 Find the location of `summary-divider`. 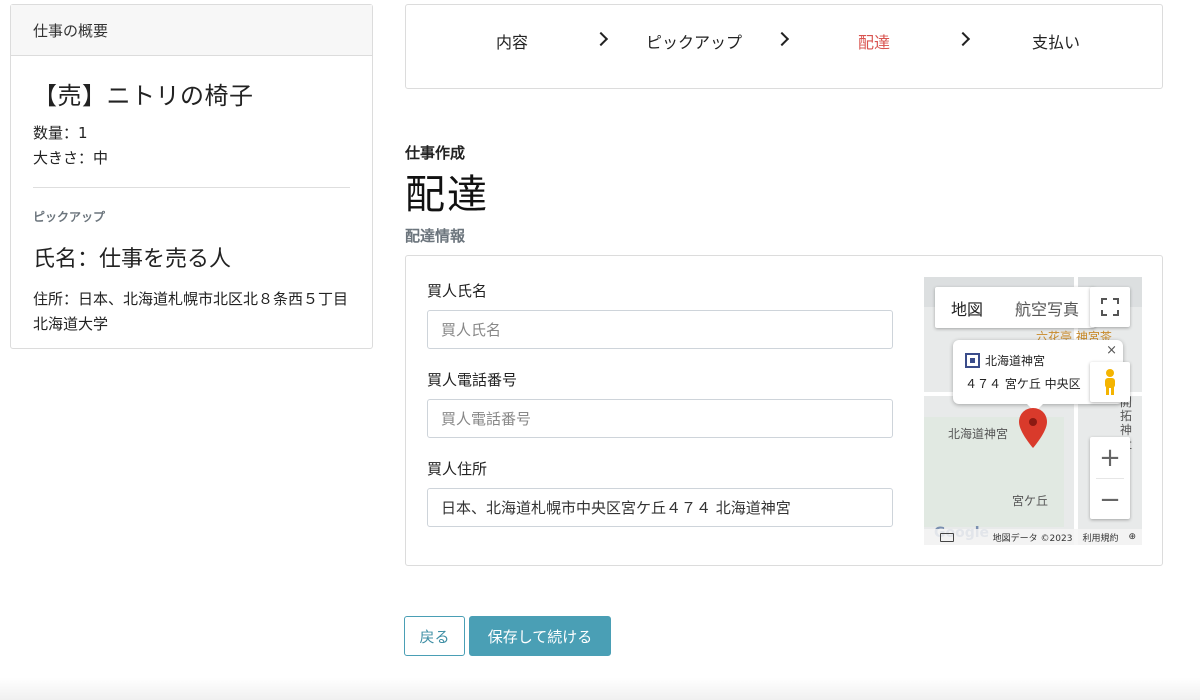

summary-divider is located at coordinates (191, 187).